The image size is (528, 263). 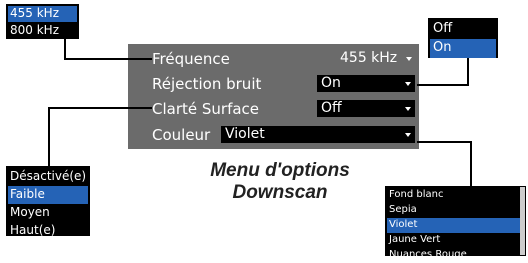 What do you see at coordinates (331, 83) in the screenshot?
I see `noise-rejection-value: On` at bounding box center [331, 83].